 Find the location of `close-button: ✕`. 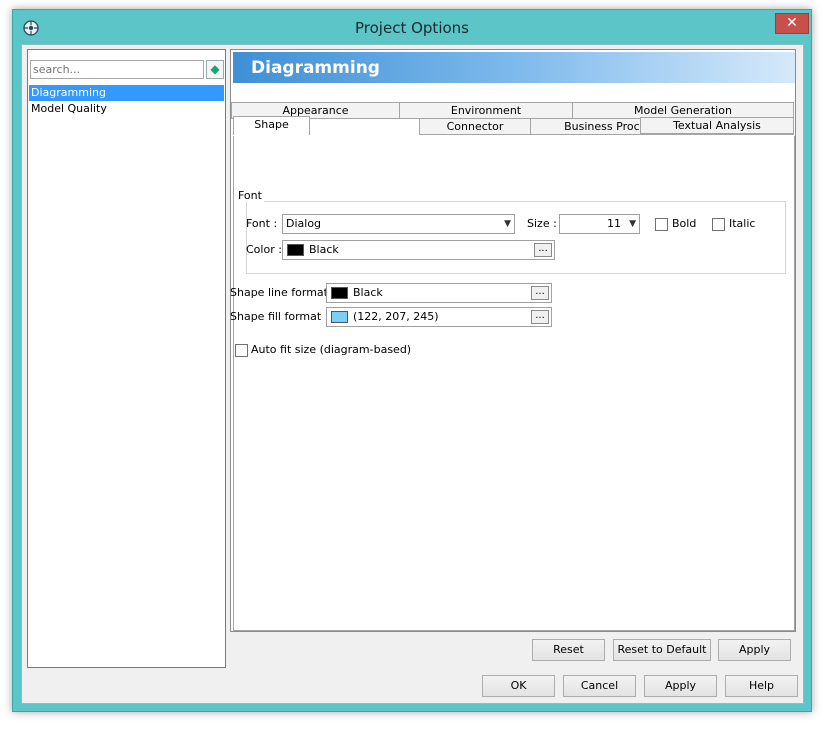

close-button: ✕ is located at coordinates (792, 23).